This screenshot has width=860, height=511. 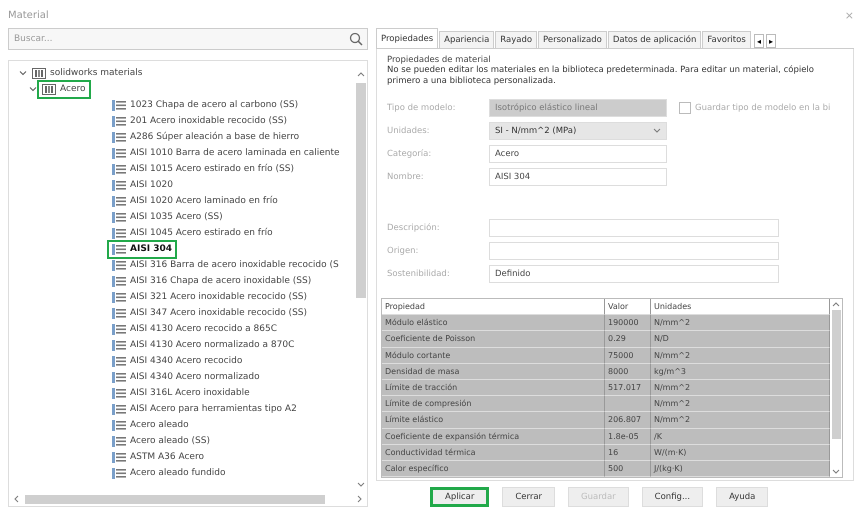 I want to click on tree-item: AISI 4340 Acero recocido, so click(x=186, y=361).